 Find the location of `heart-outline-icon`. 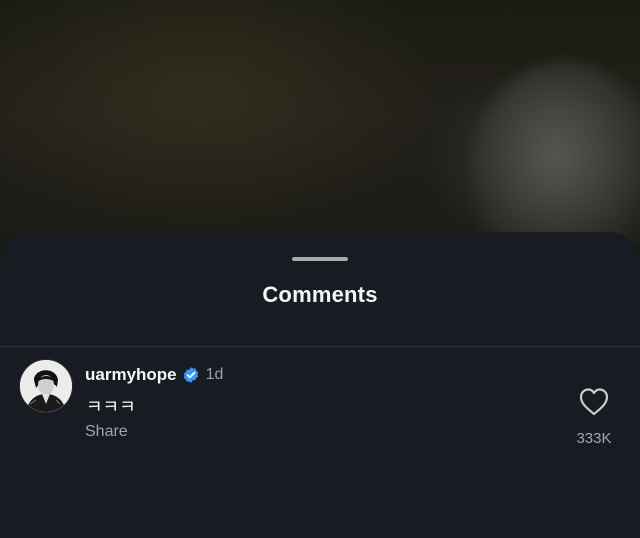

heart-outline-icon is located at coordinates (594, 402).